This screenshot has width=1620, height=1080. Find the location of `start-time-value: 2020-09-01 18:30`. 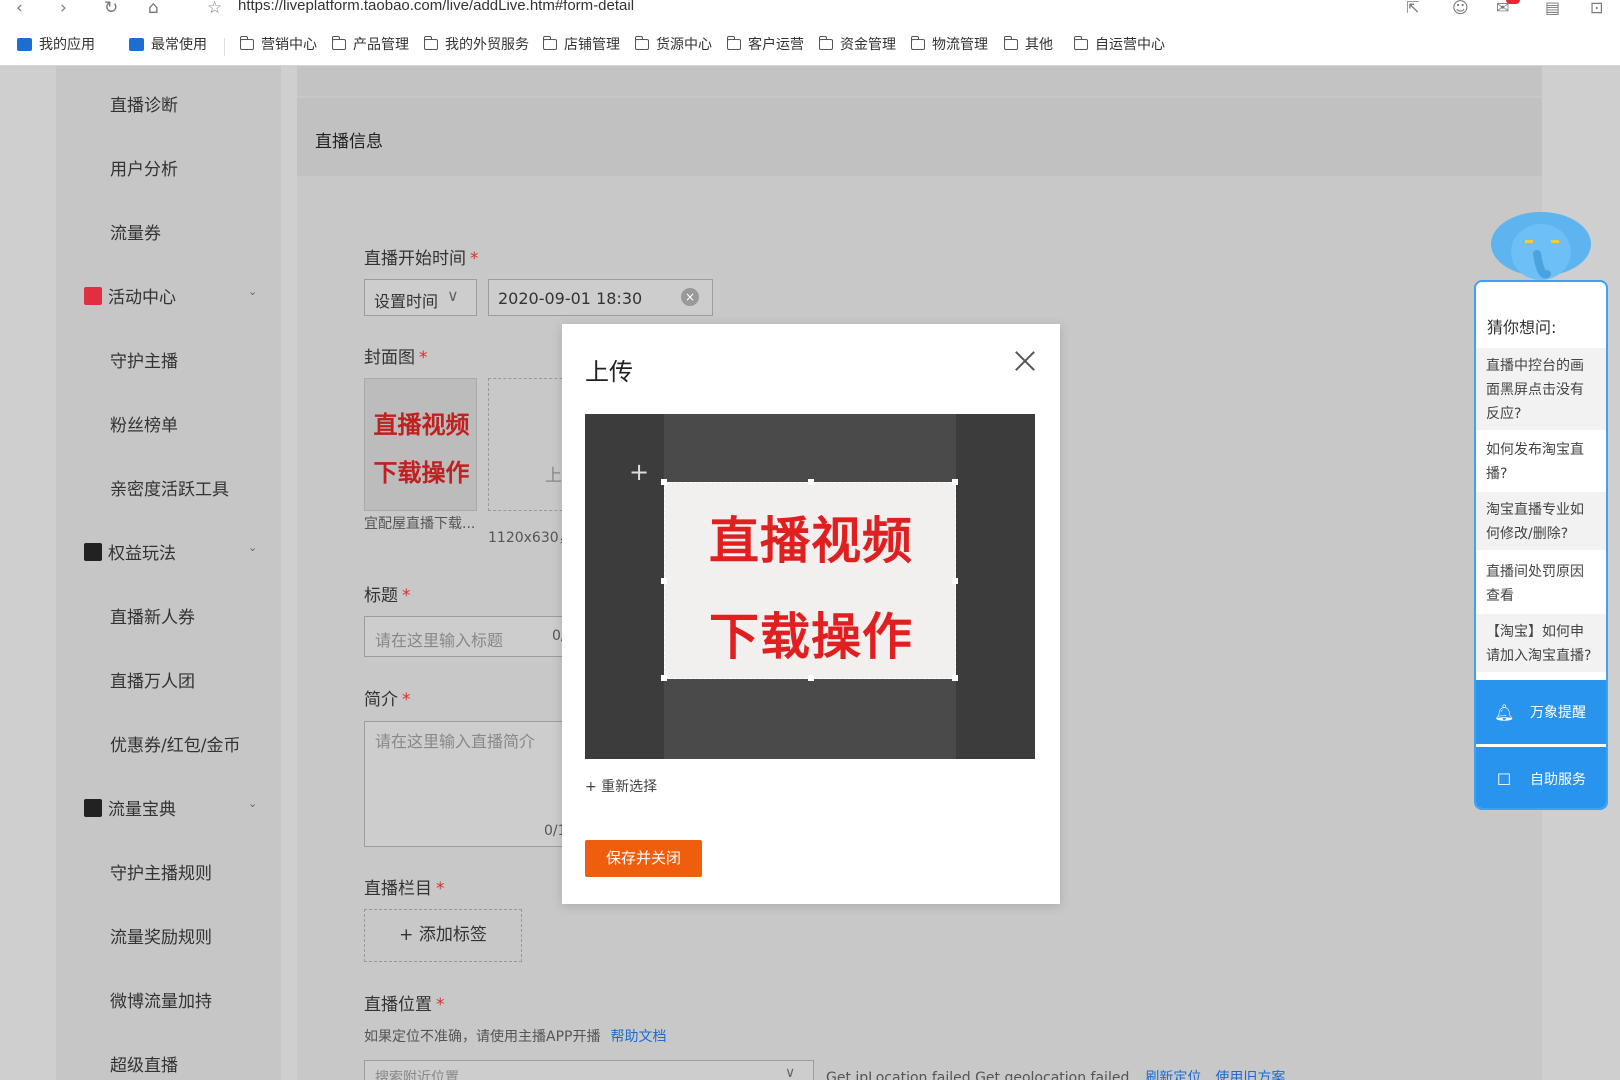

start-time-value: 2020-09-01 18:30 is located at coordinates (570, 298).